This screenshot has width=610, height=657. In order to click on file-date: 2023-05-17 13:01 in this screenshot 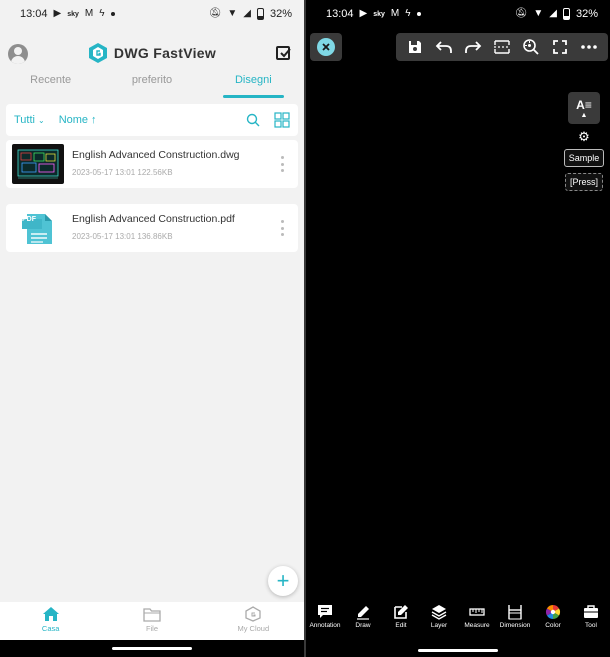, I will do `click(104, 172)`.